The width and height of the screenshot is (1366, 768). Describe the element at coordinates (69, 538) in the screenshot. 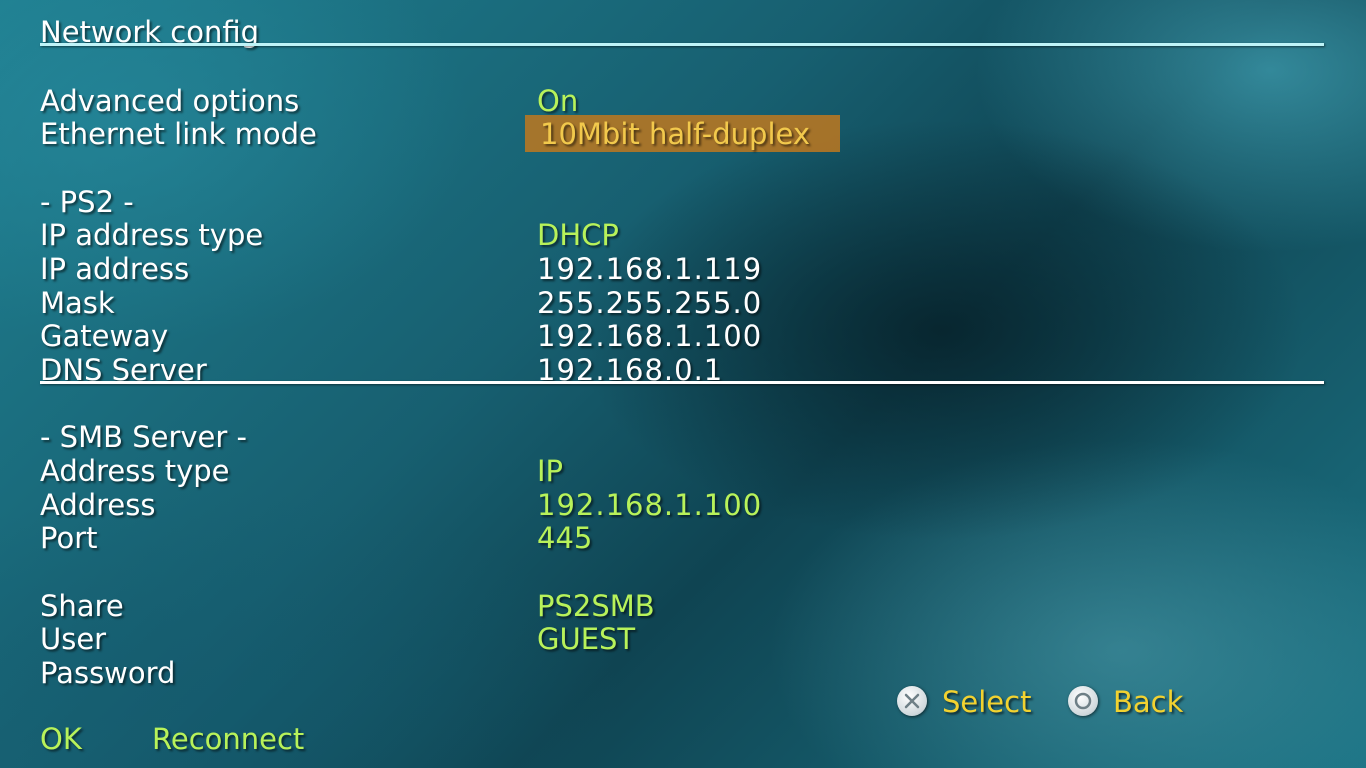

I see `port-label: Port` at that location.